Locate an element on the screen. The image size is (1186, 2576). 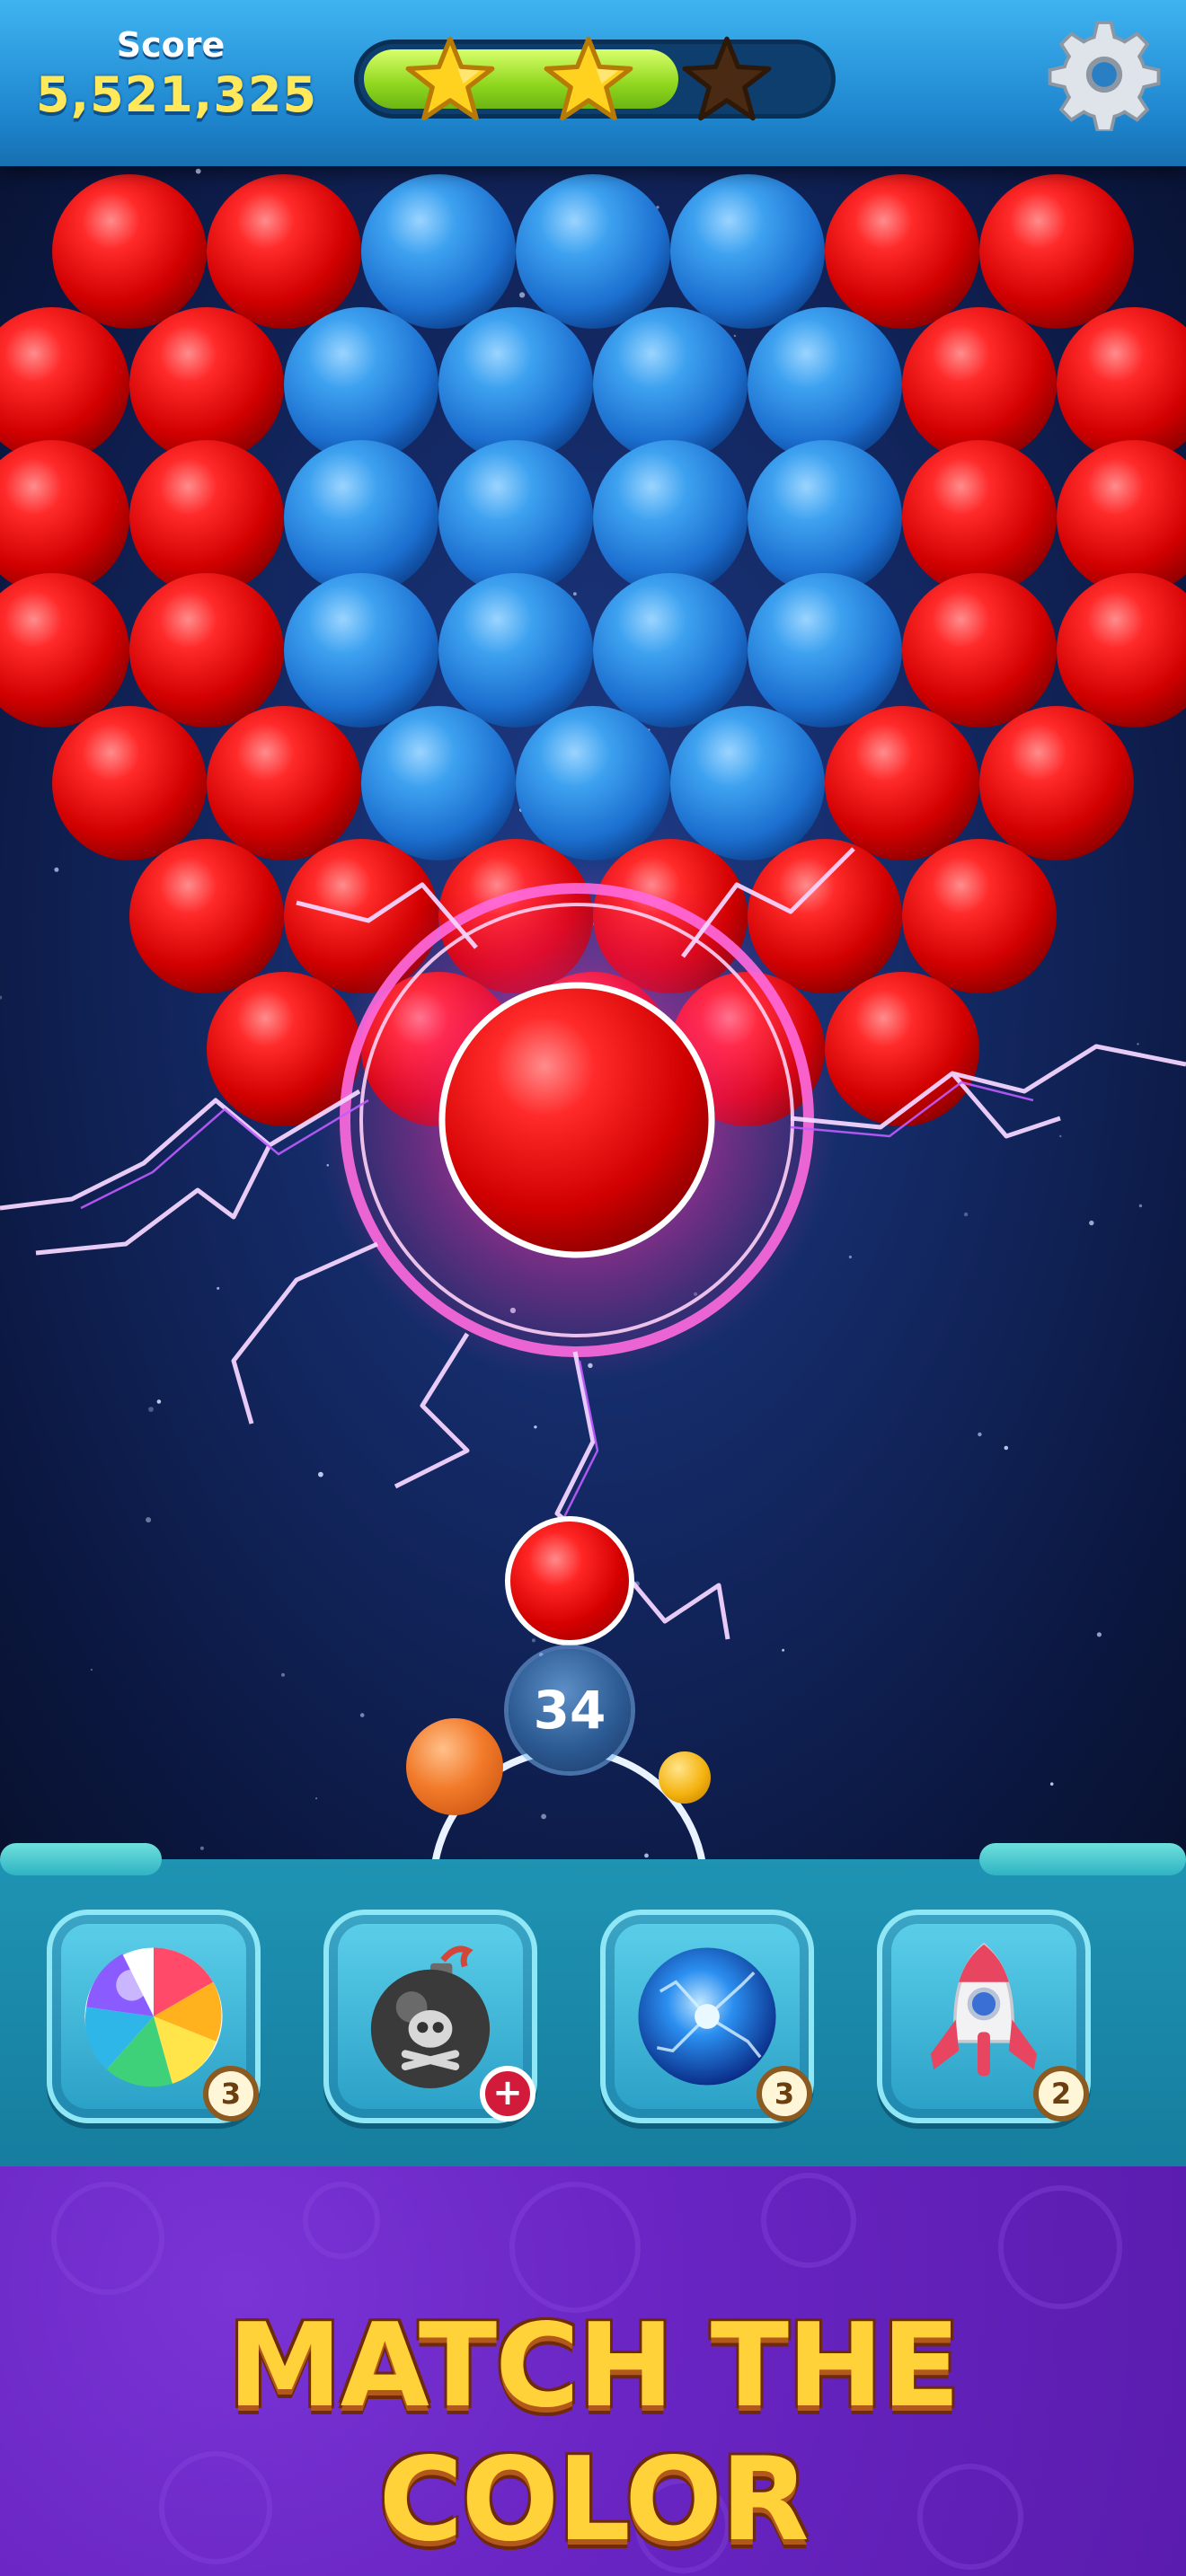
rocket-icon is located at coordinates (984, 2009).